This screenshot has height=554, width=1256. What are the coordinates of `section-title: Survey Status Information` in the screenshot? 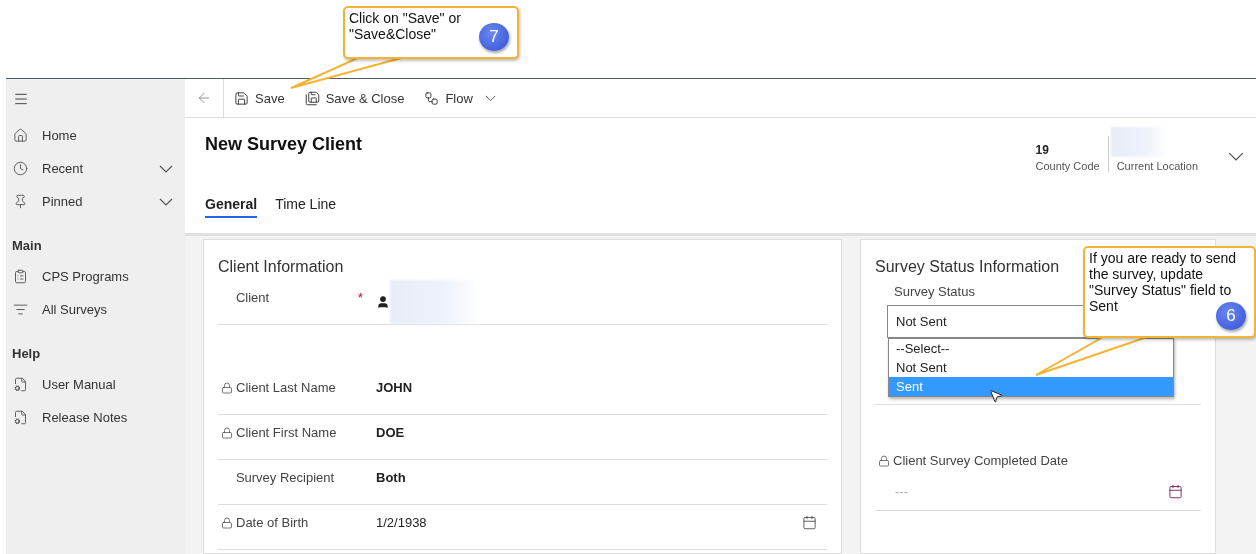 It's located at (967, 267).